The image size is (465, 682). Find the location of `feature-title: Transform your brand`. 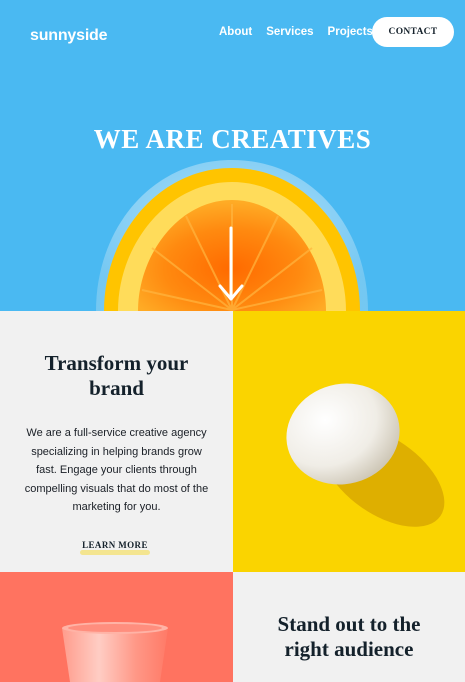

feature-title: Transform your brand is located at coordinates (116, 376).